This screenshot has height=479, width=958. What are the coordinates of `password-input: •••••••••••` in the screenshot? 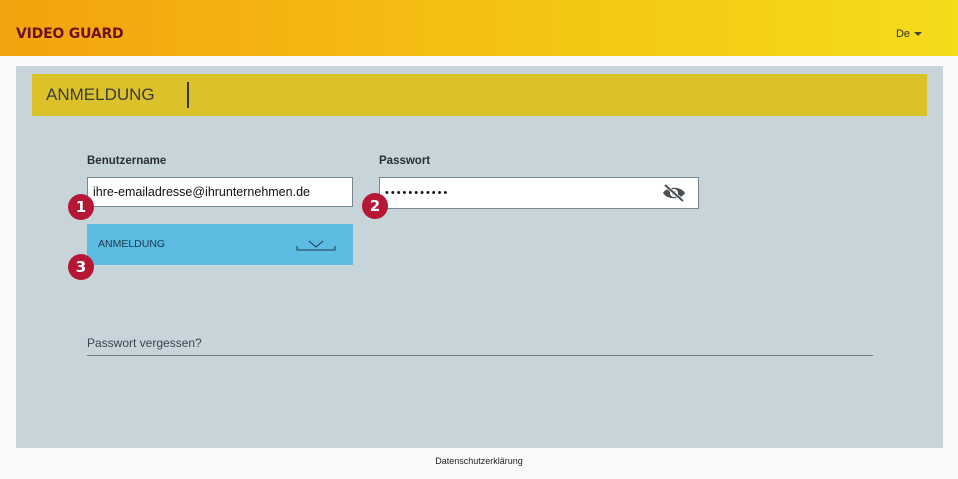 It's located at (539, 193).